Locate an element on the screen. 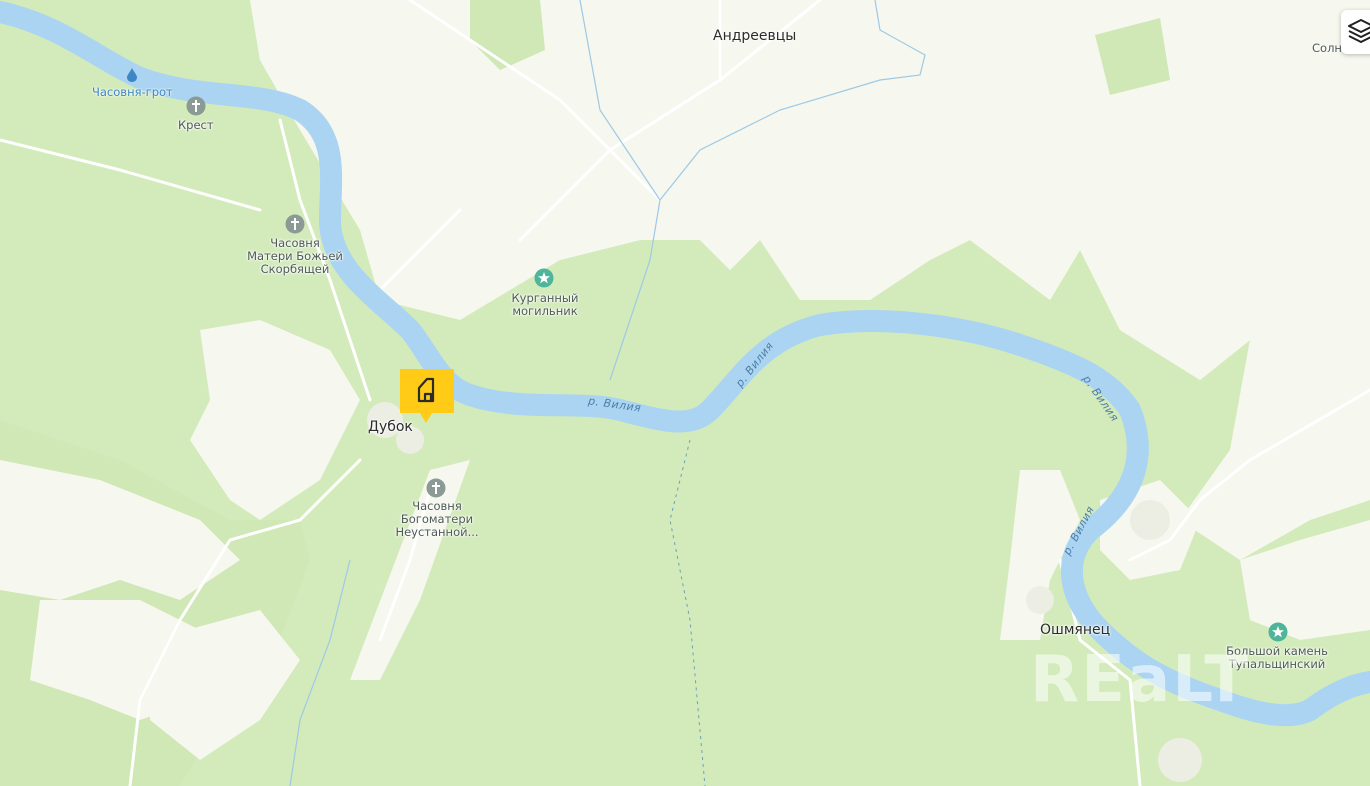 The height and width of the screenshot is (786, 1370). town-label-oshmyanets: Ошмянец is located at coordinates (1075, 630).